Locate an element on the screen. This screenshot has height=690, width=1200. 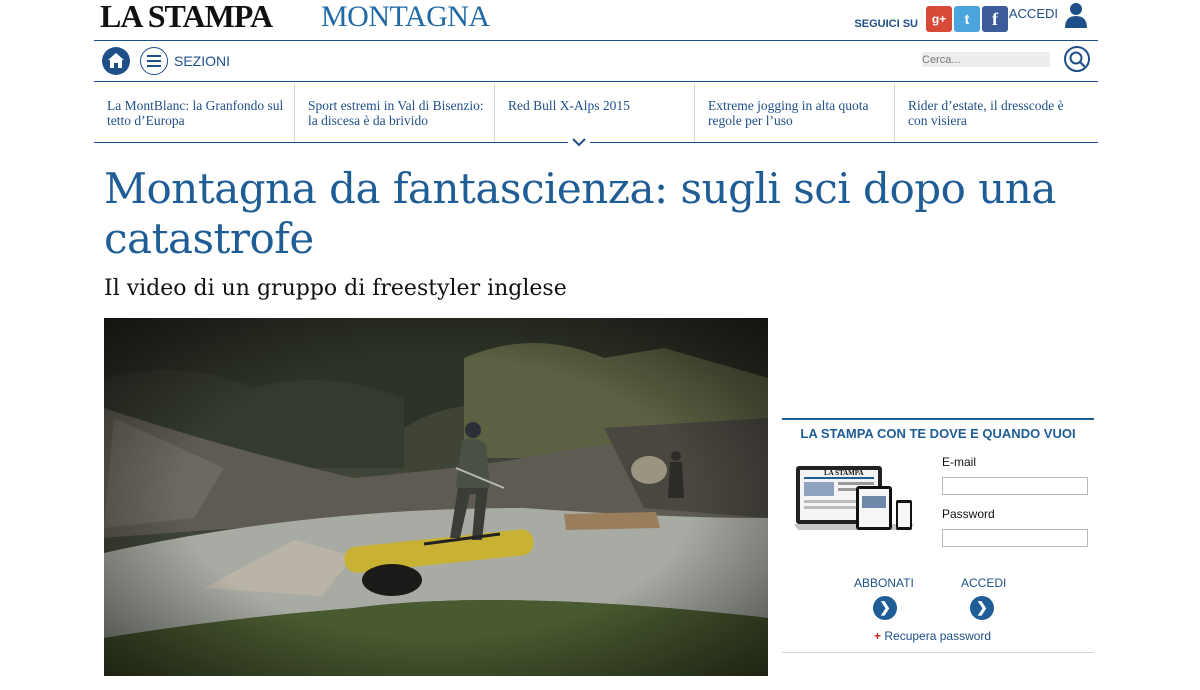
plus-icon: + is located at coordinates (878, 636).